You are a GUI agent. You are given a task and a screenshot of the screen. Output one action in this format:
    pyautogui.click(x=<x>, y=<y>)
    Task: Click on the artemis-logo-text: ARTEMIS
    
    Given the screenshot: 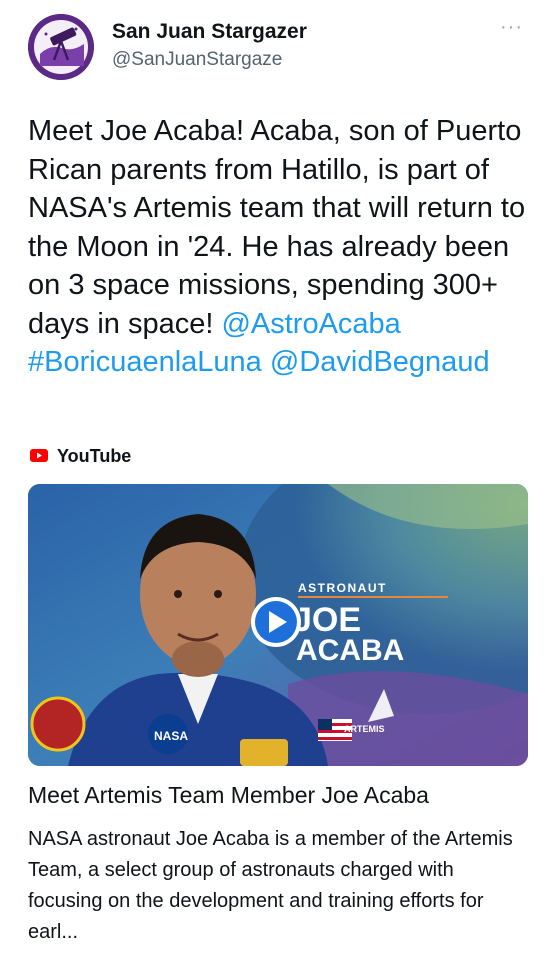 What is the action you would take?
    pyautogui.click(x=364, y=729)
    